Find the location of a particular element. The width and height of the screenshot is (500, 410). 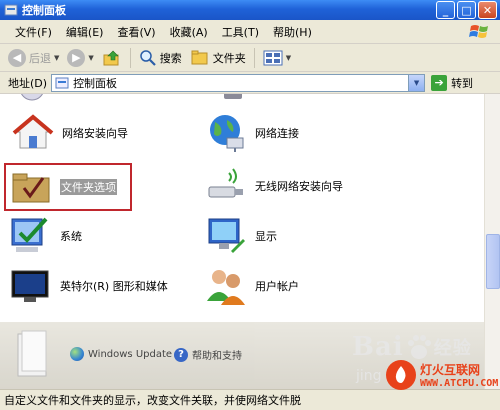

paw-icon is located at coordinates (419, 347).